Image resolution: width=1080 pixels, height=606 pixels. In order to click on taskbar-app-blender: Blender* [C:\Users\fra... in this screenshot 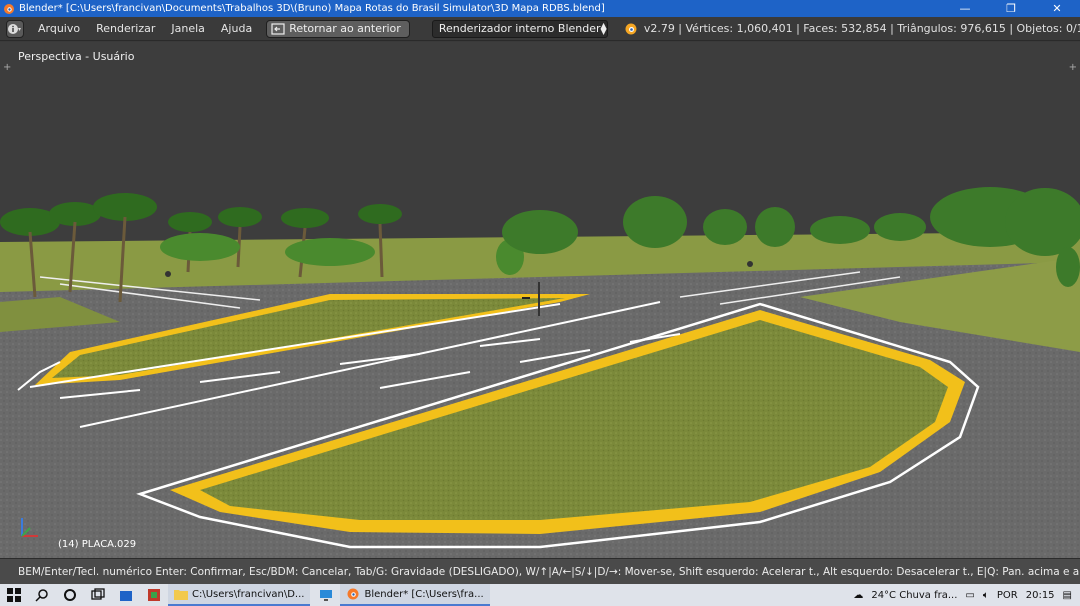, I will do `click(415, 595)`.